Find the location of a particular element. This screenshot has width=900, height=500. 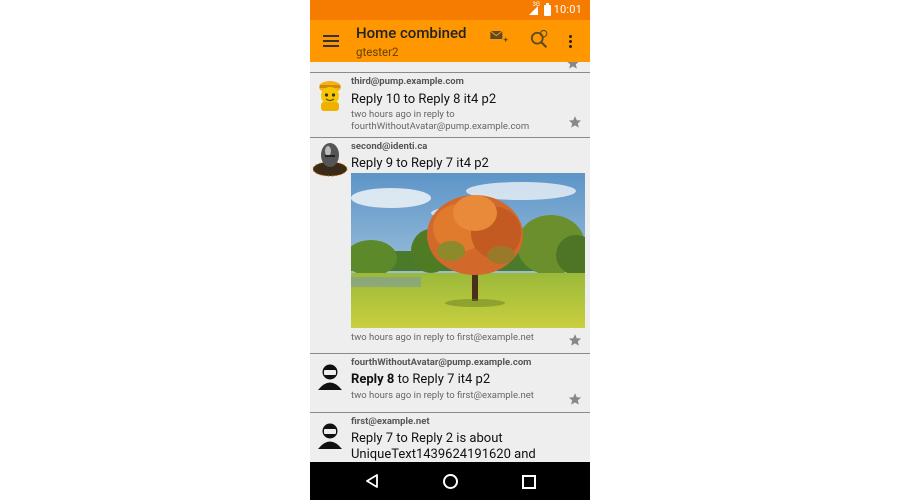

message-body: Reply 10 to Reply 8 it4 p2 is located at coordinates (424, 99).